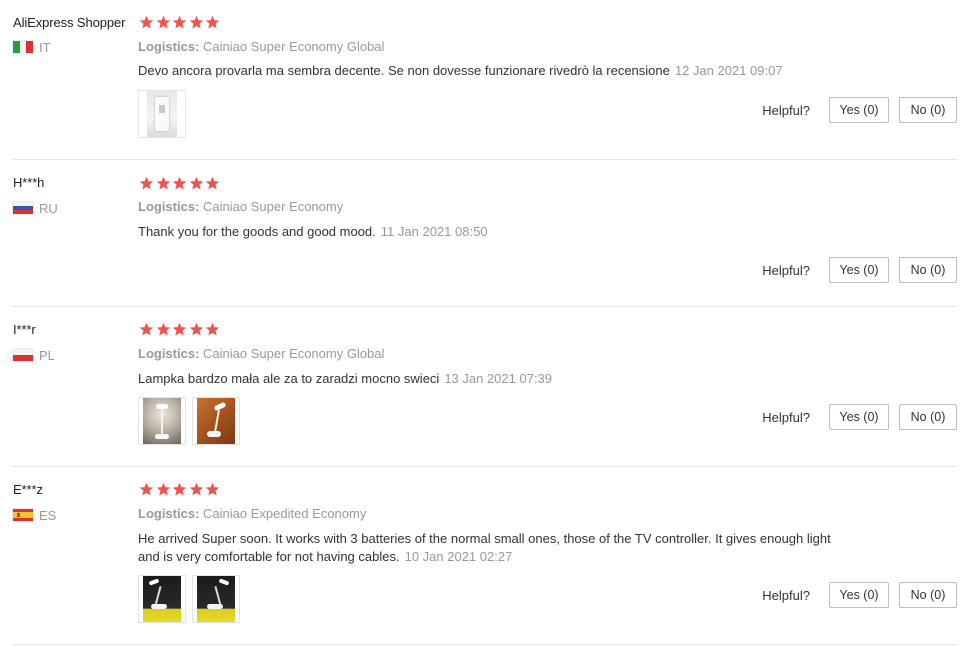  Describe the element at coordinates (35, 208) in the screenshot. I see `reviewer-country: RU` at that location.